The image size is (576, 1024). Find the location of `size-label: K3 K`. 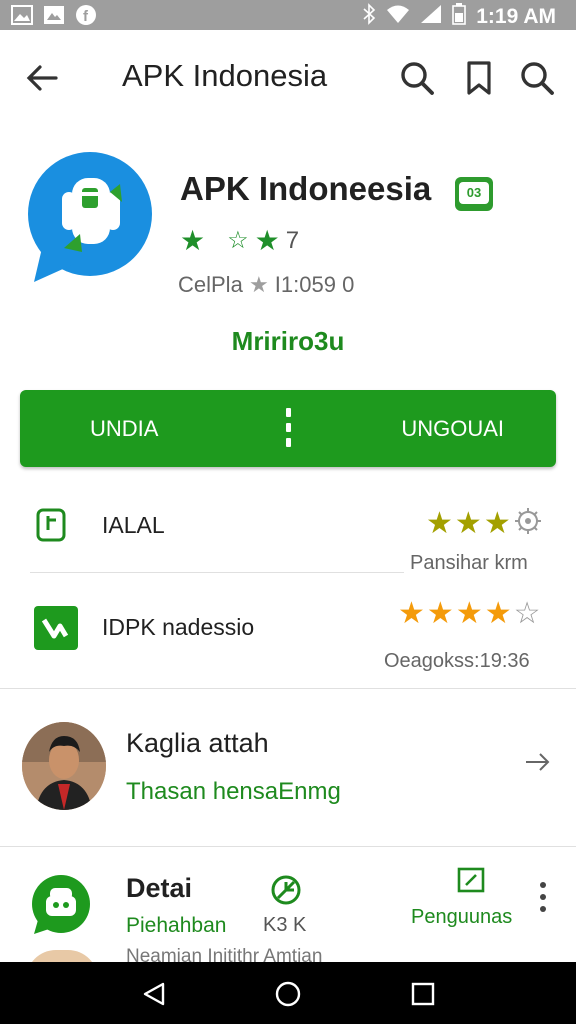

size-label: K3 K is located at coordinates (285, 925).